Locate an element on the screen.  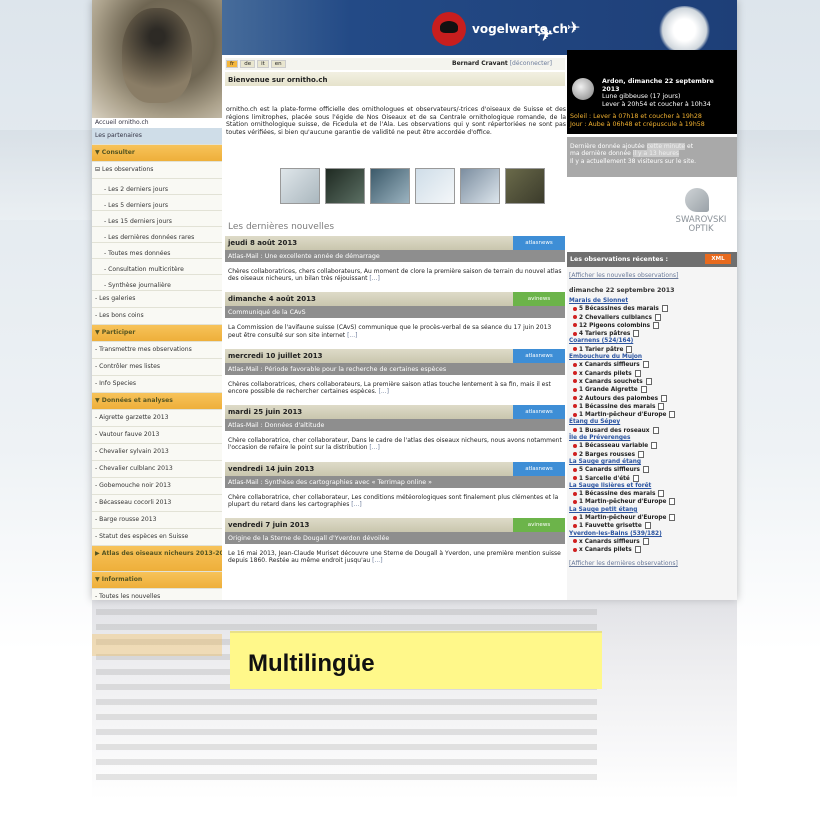
lang-de: de is located at coordinates (248, 64).